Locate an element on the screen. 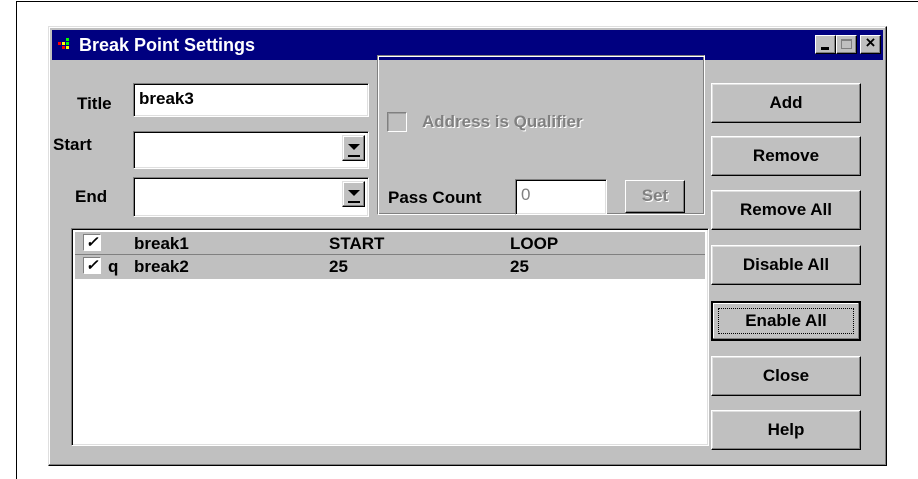 This screenshot has height=479, width=918. maximize-button is located at coordinates (846, 44).